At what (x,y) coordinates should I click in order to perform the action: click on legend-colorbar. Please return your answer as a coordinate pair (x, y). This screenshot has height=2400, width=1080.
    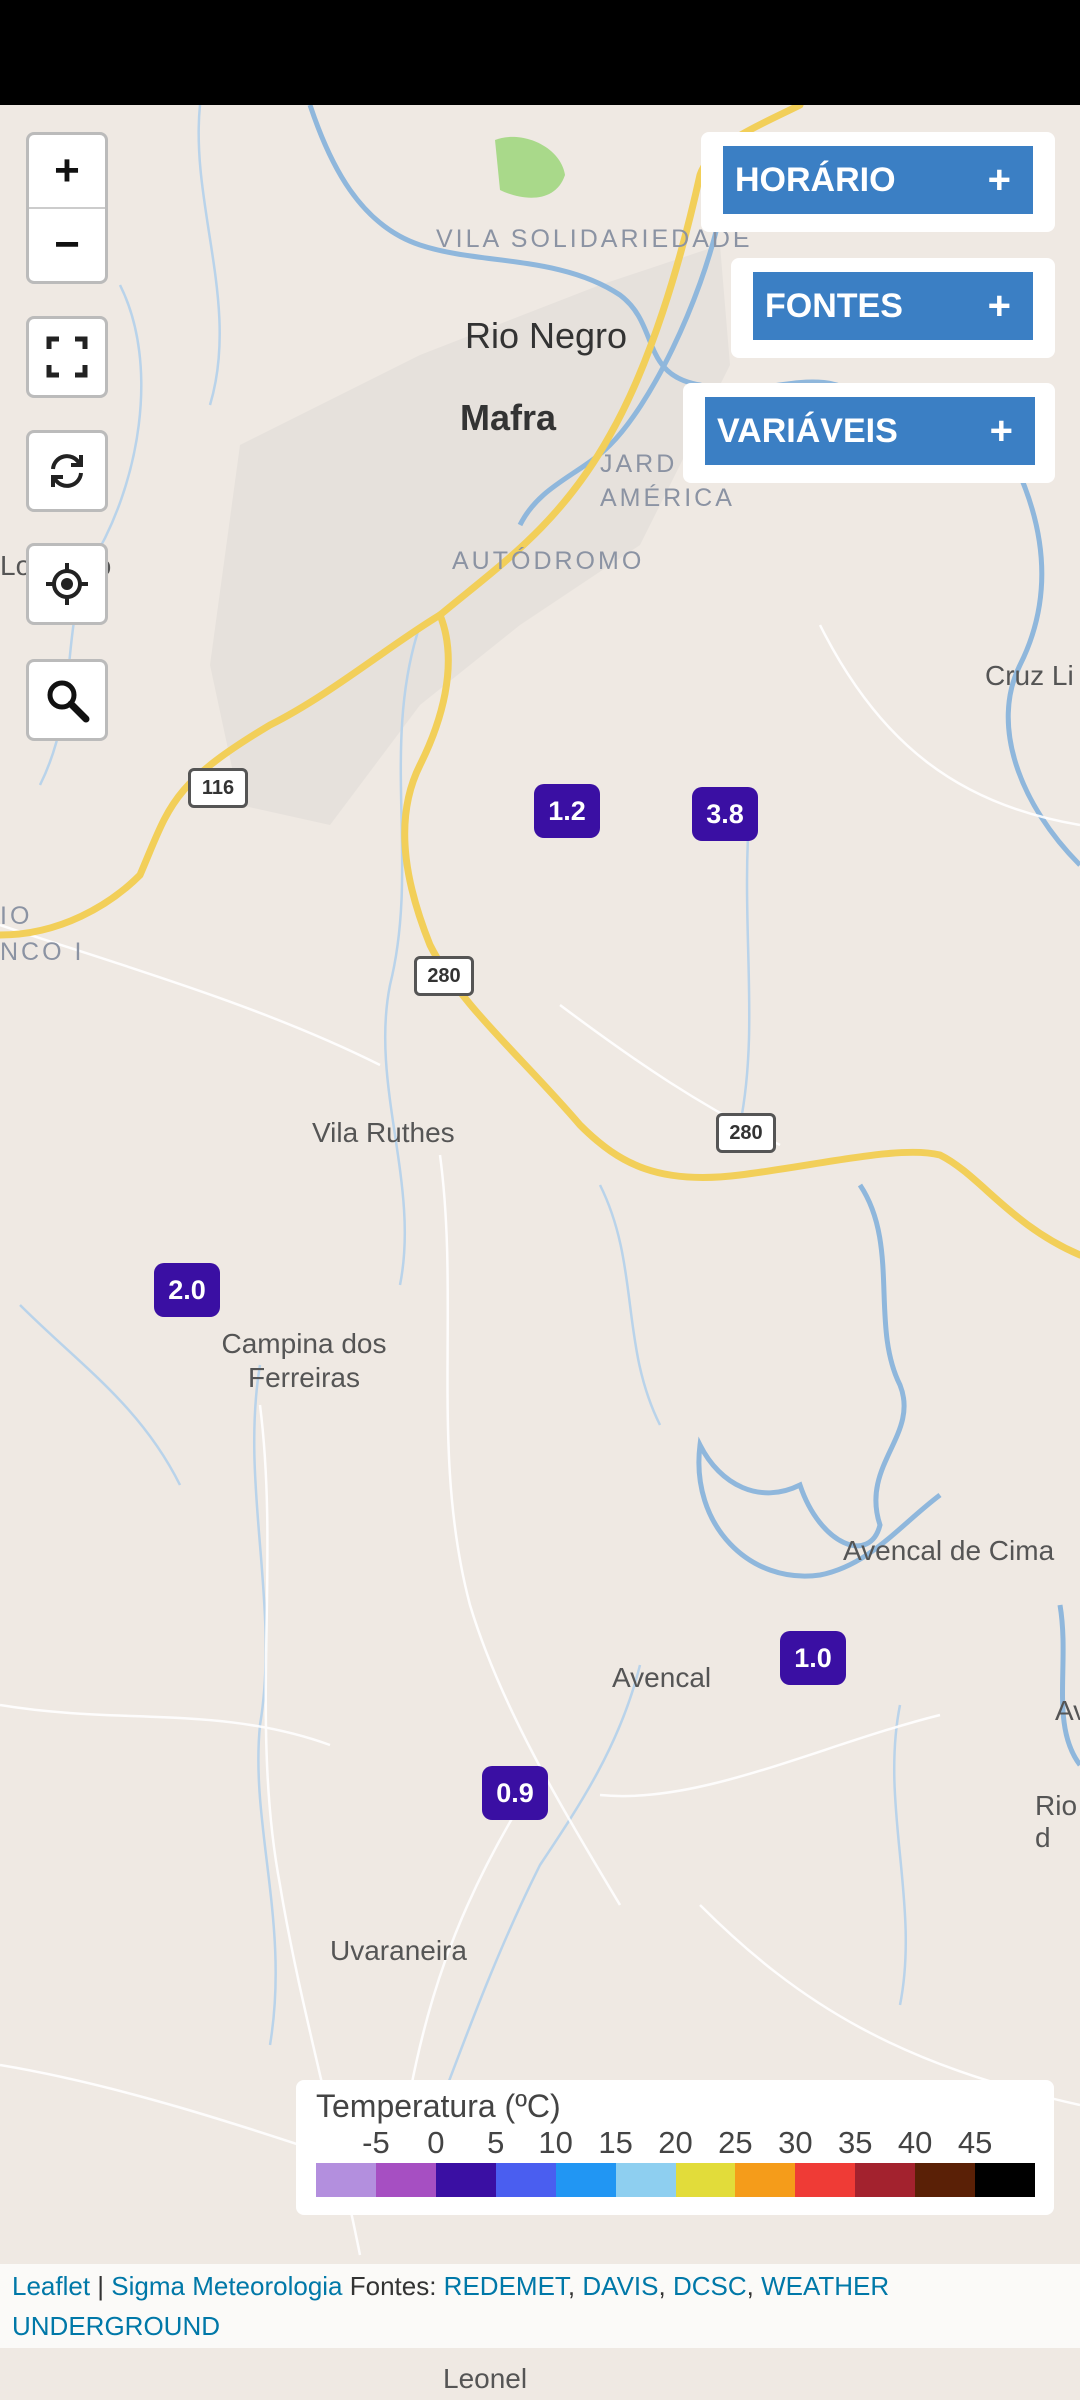
    Looking at the image, I should click on (676, 2180).